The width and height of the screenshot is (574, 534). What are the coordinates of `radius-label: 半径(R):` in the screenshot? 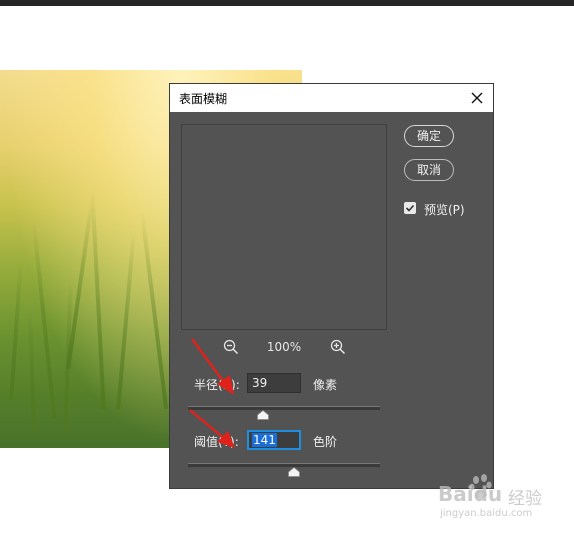 It's located at (217, 385).